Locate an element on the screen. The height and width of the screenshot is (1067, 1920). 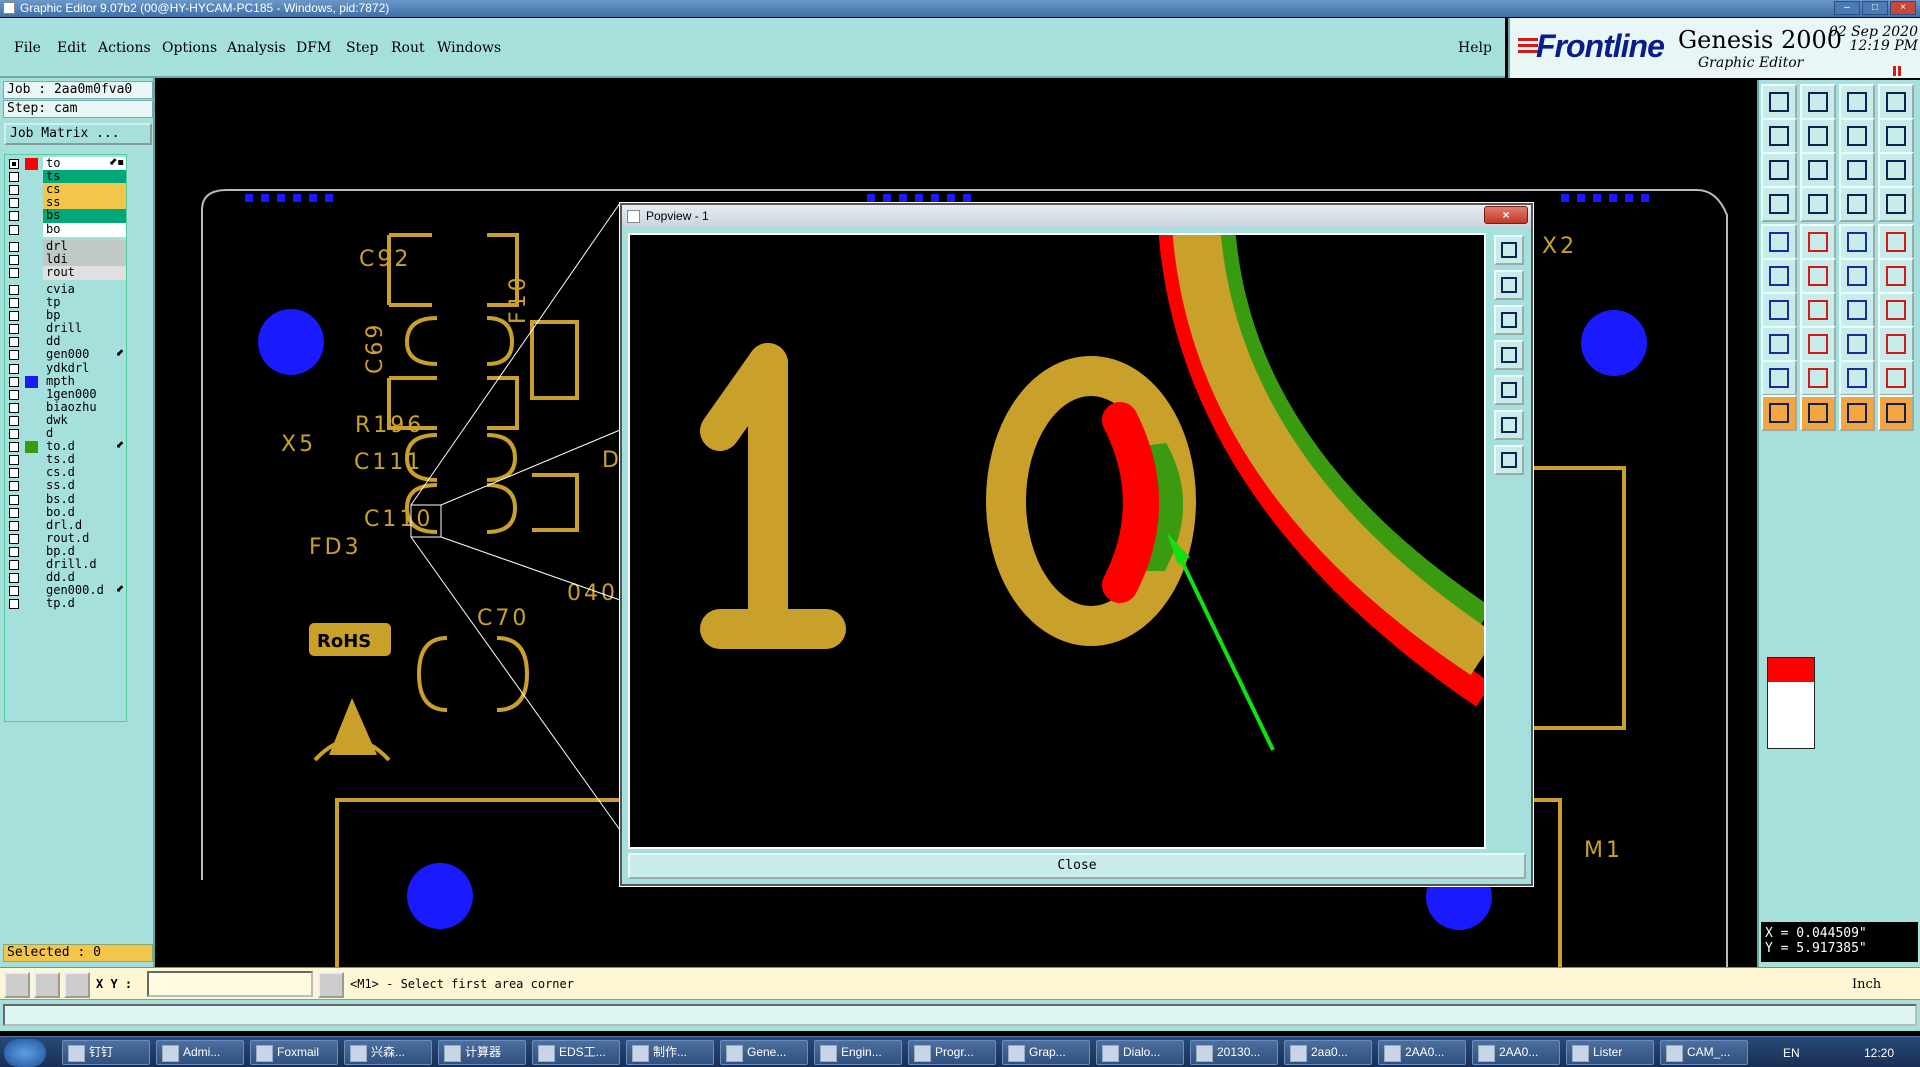
menu-step: Step is located at coordinates (362, 48).